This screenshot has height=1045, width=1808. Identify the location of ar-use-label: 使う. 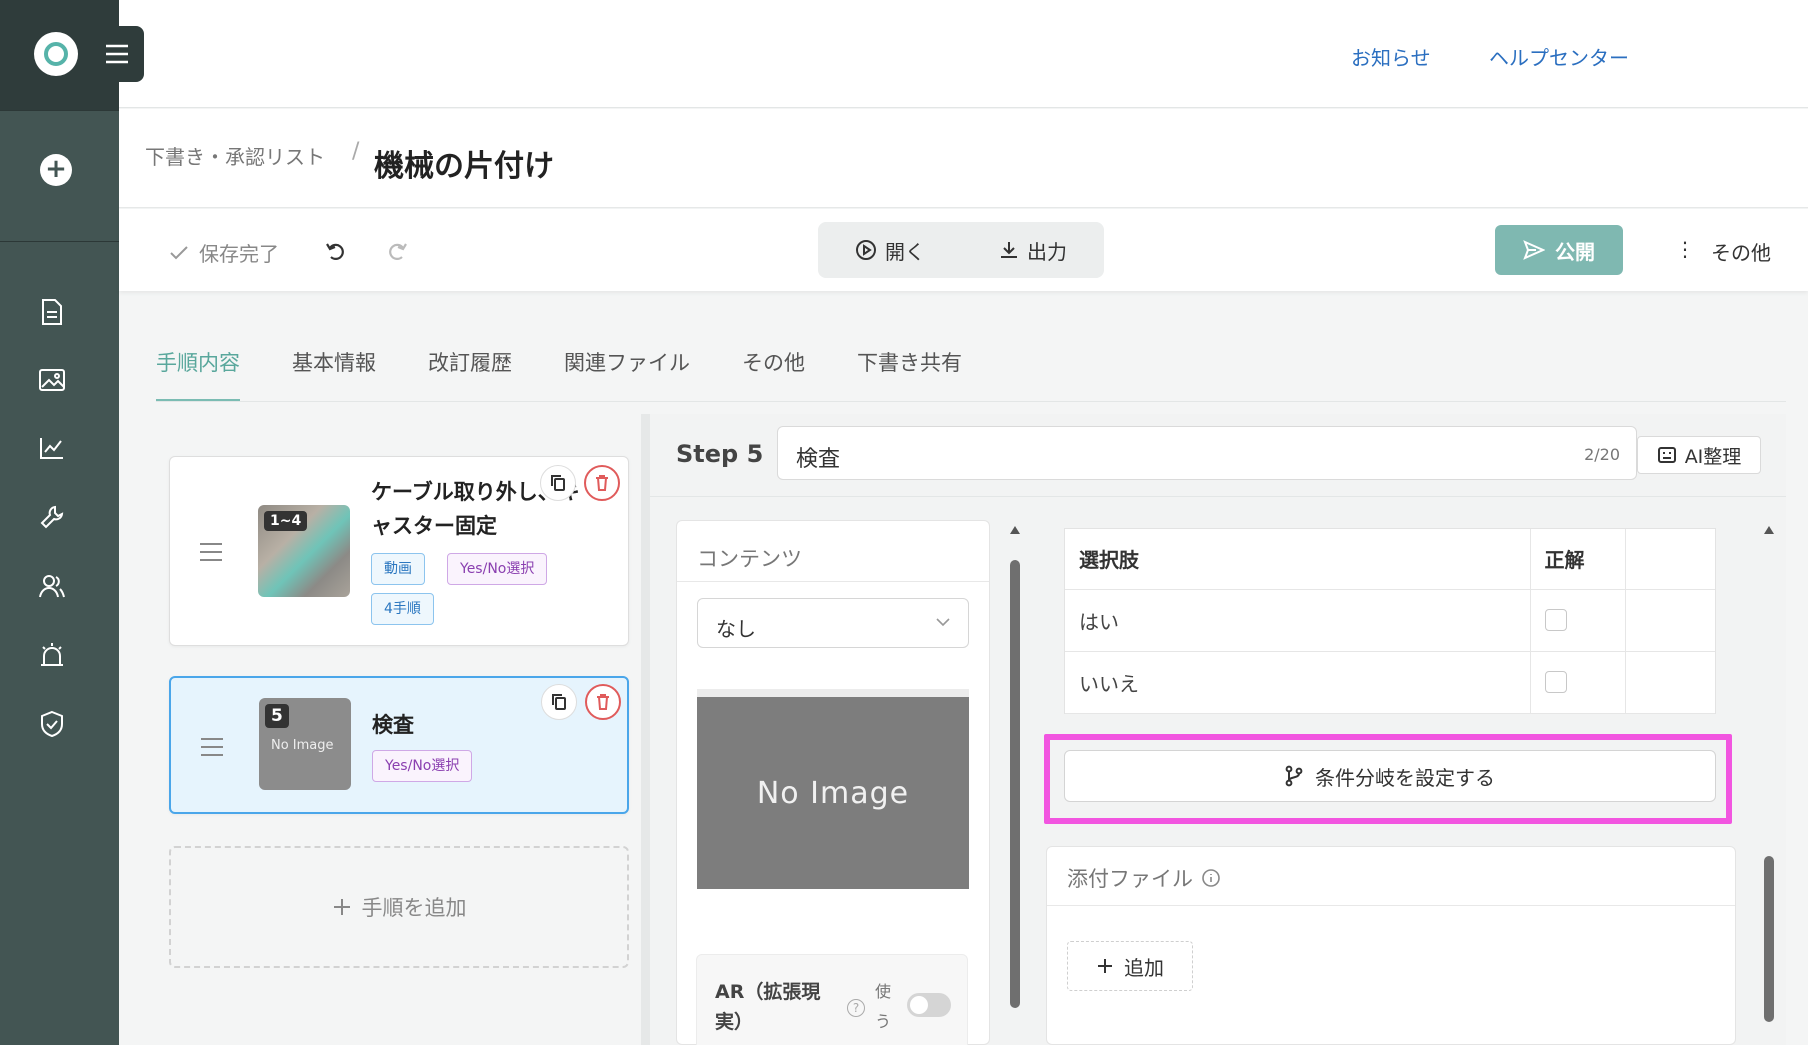
(883, 1006).